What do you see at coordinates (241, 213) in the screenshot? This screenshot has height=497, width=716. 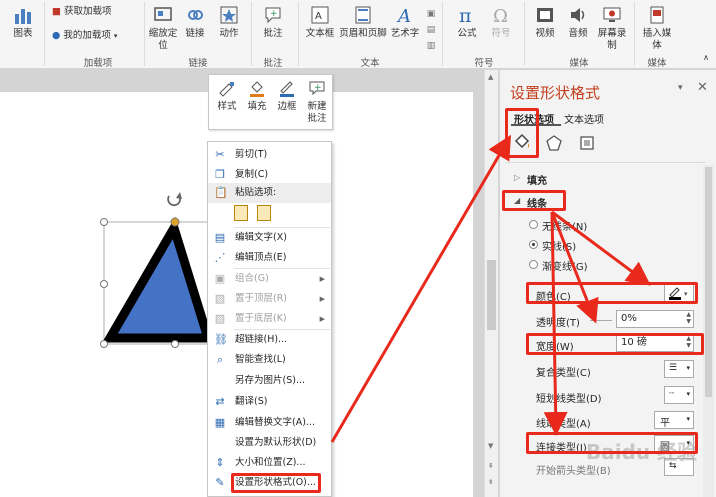 I see `paste-keep-format-icon` at bounding box center [241, 213].